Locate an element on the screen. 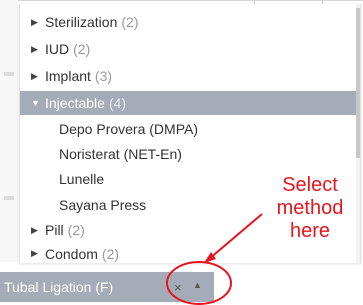 This screenshot has width=363, height=305. option-group-iud: ▶ IUD (2) is located at coordinates (188, 49).